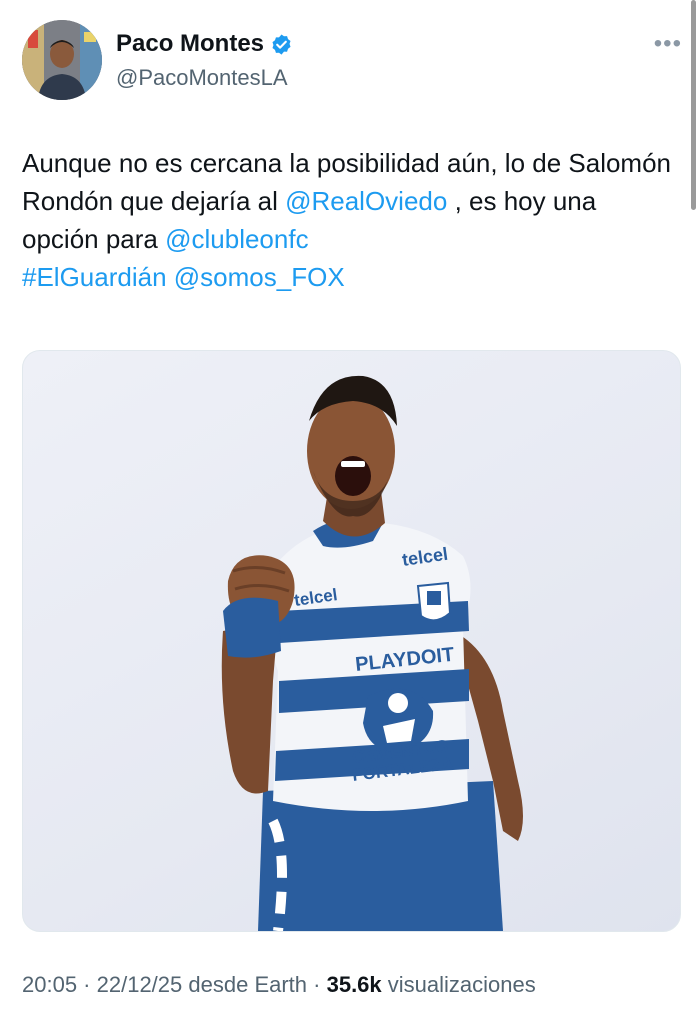  Describe the element at coordinates (259, 277) in the screenshot. I see `mention-somos-fox: @somos_FOX` at that location.